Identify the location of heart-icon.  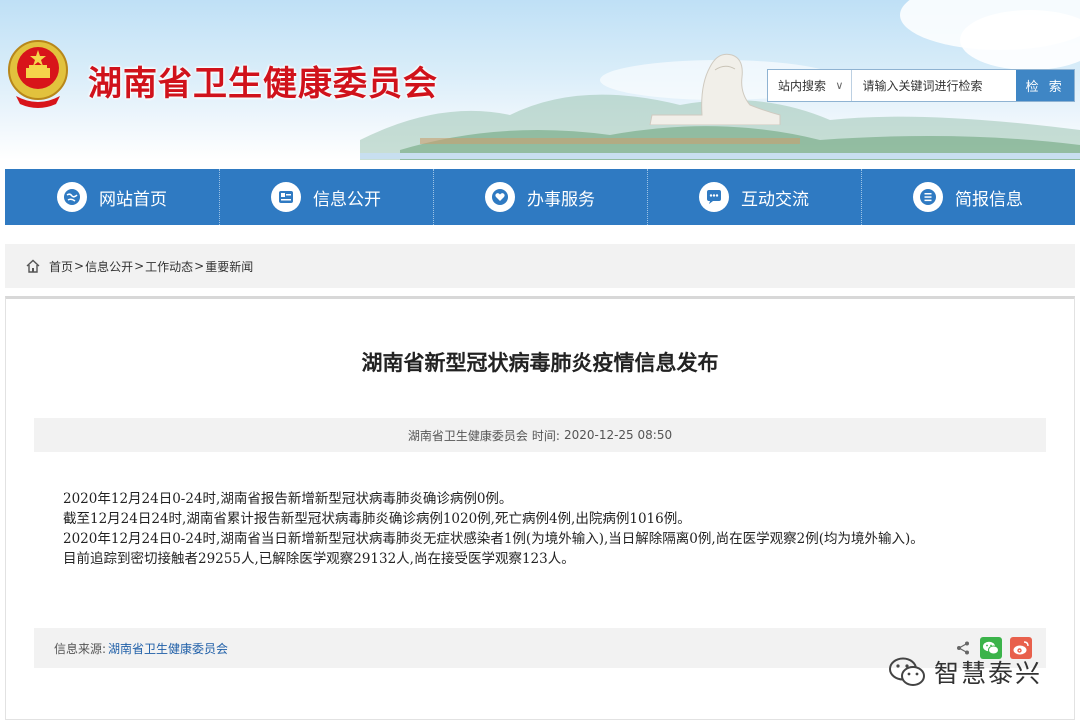
(500, 197).